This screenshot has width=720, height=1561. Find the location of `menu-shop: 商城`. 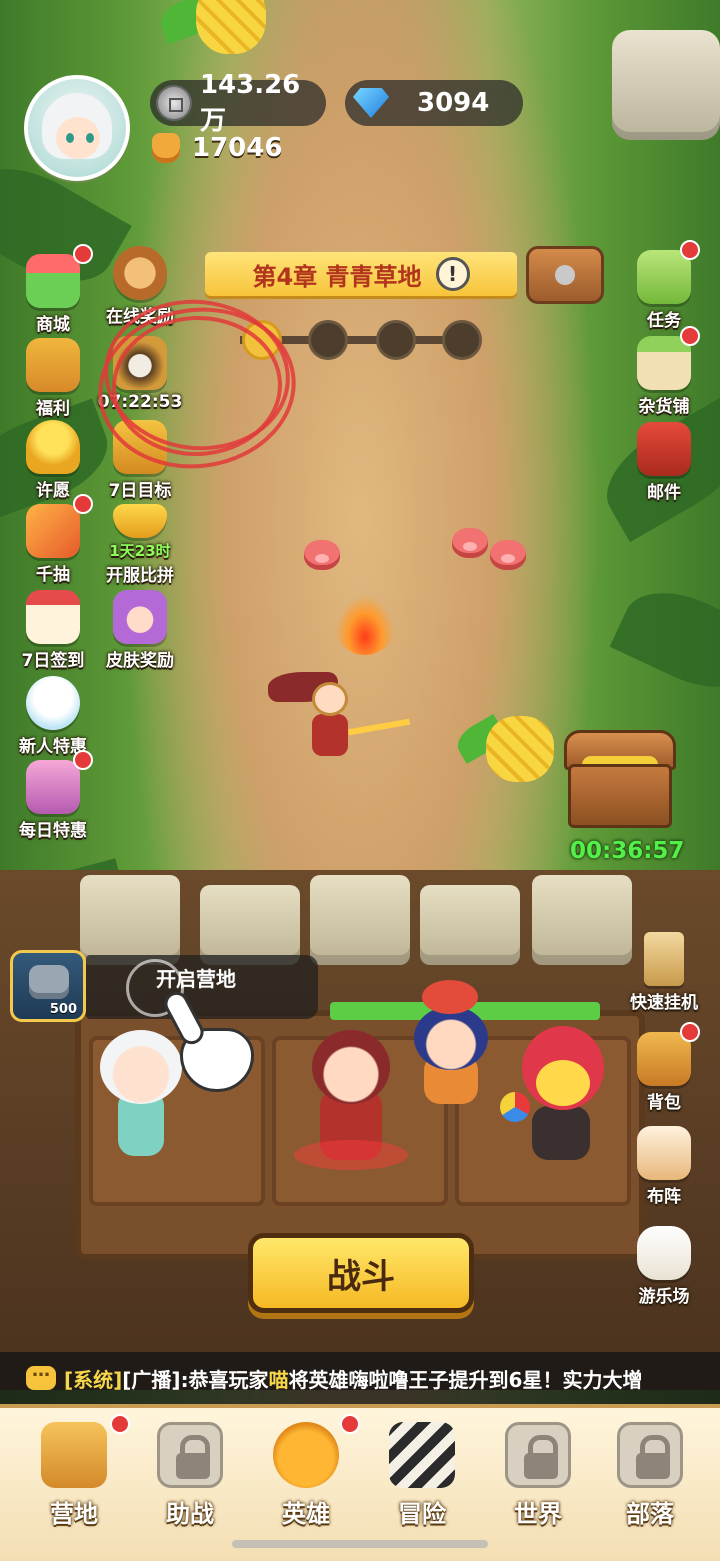

menu-shop: 商城 is located at coordinates (53, 289).